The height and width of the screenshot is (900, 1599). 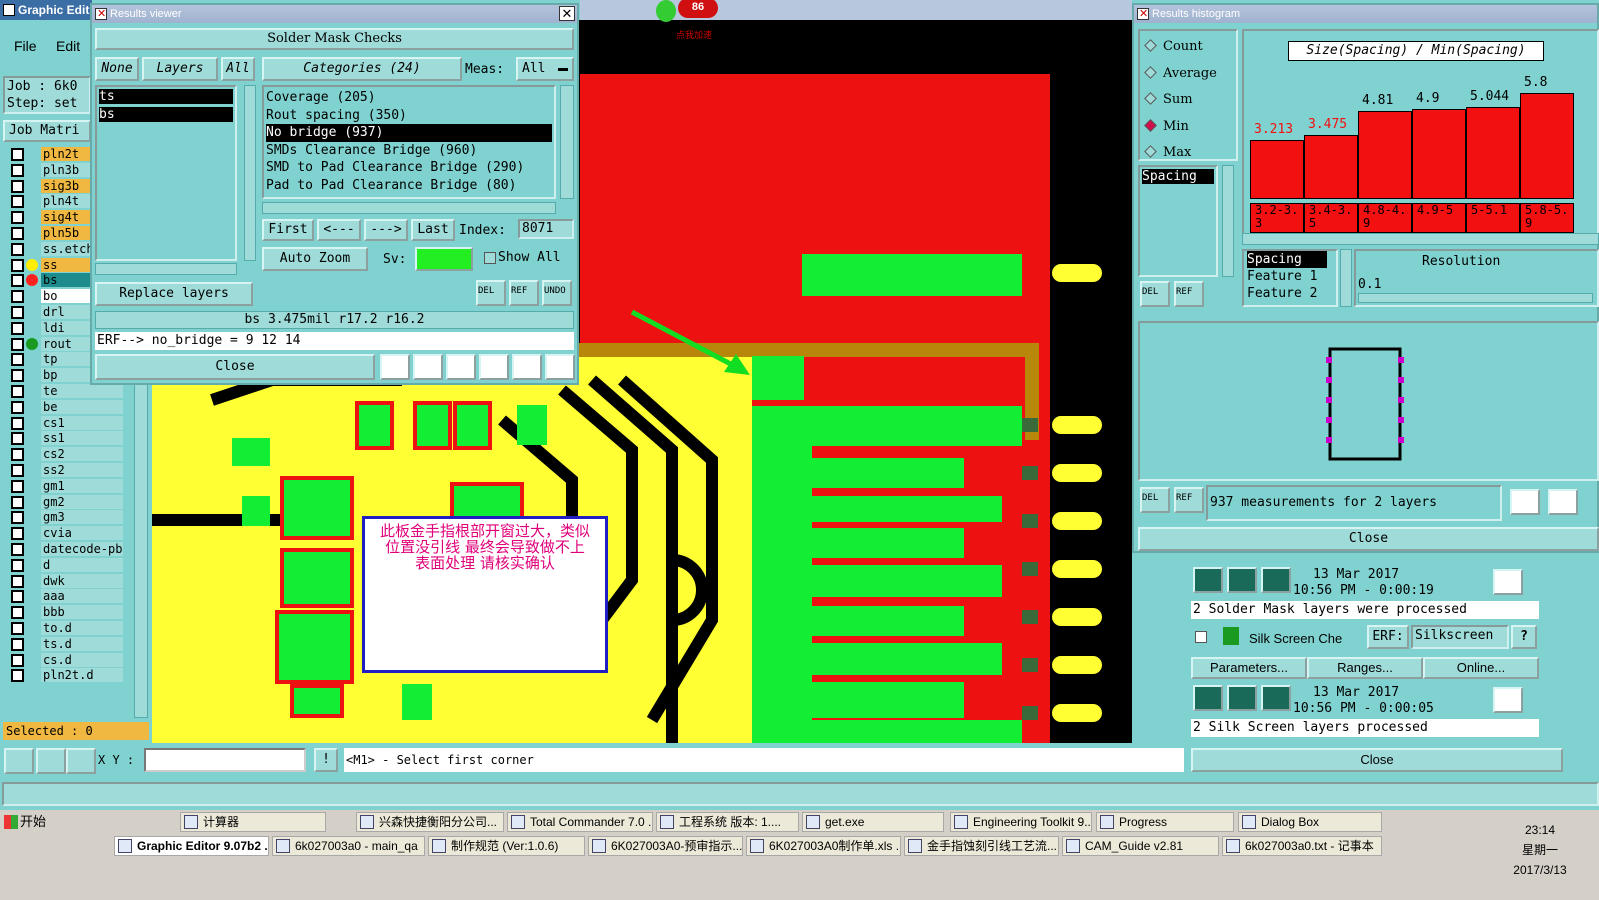 What do you see at coordinates (63, 486) in the screenshot?
I see `layer-row: gm1` at bounding box center [63, 486].